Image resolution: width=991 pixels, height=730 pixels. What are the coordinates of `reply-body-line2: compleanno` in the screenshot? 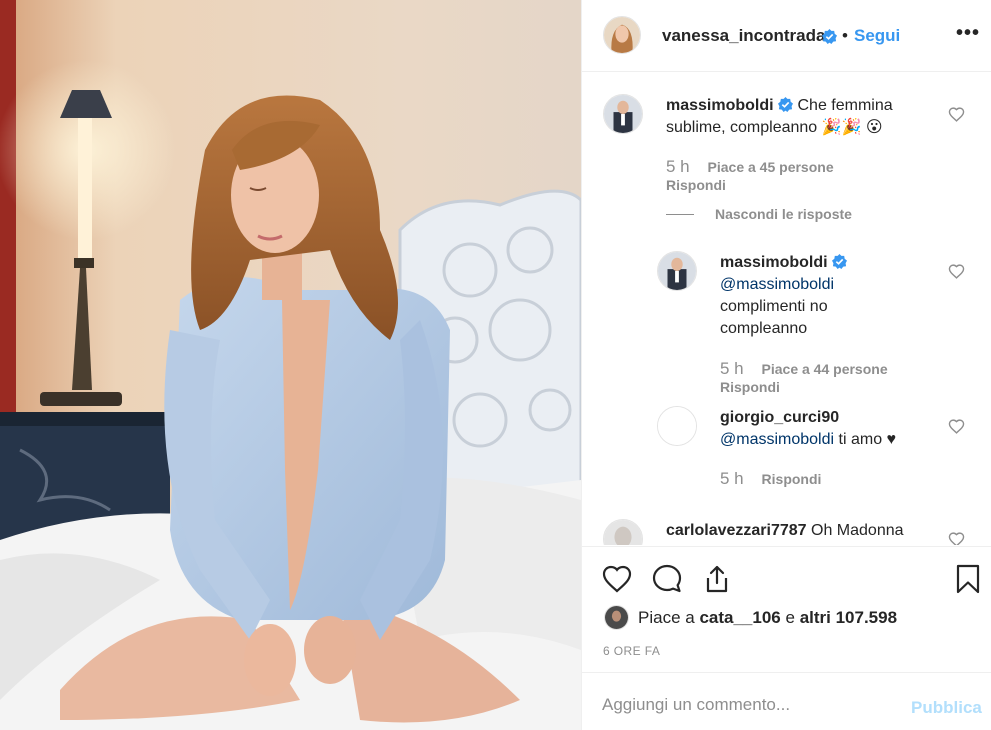 It's located at (764, 328).